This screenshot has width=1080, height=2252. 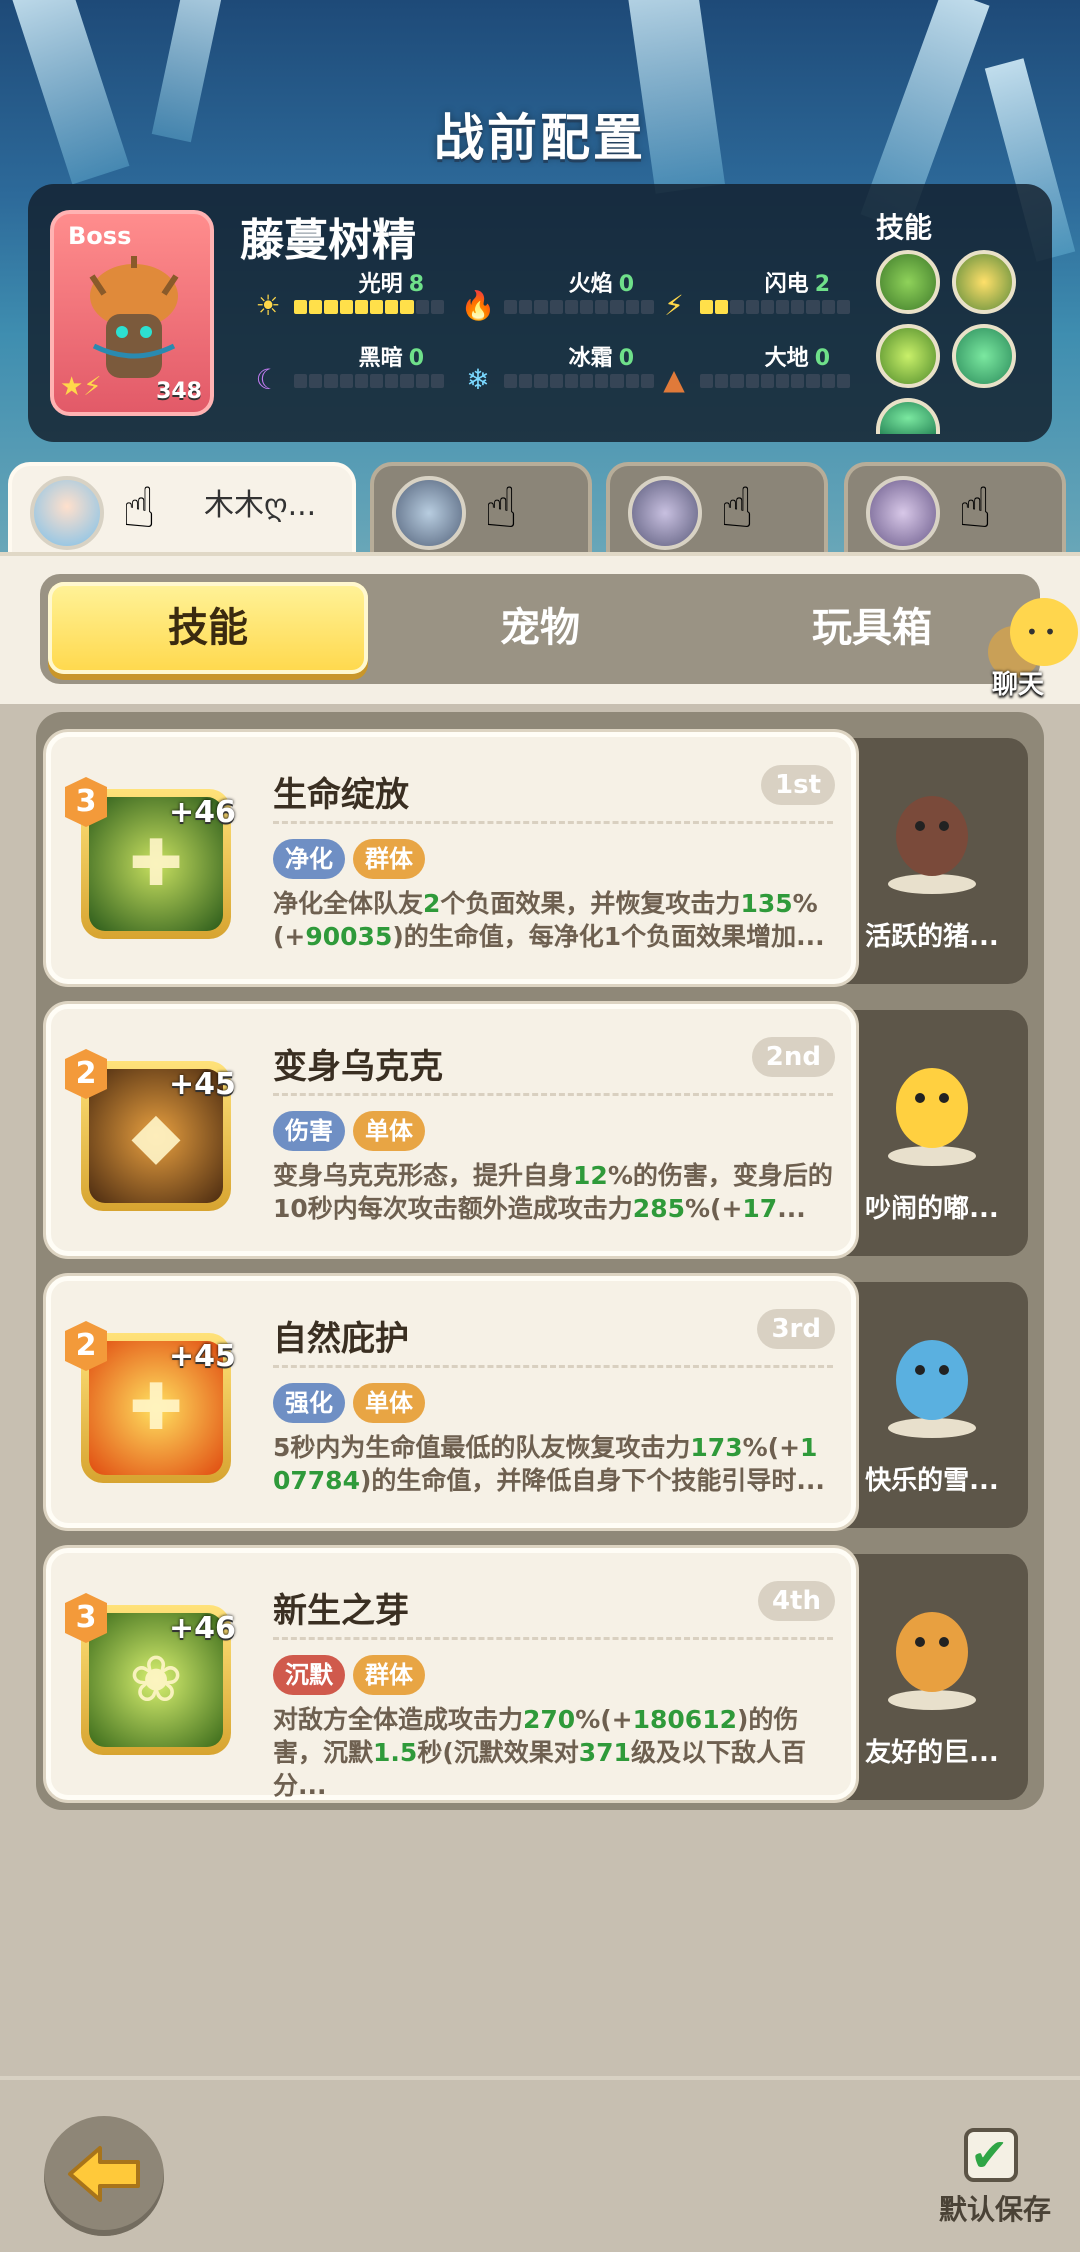 What do you see at coordinates (716, 1447) in the screenshot?
I see `skill-desc-number: 173` at bounding box center [716, 1447].